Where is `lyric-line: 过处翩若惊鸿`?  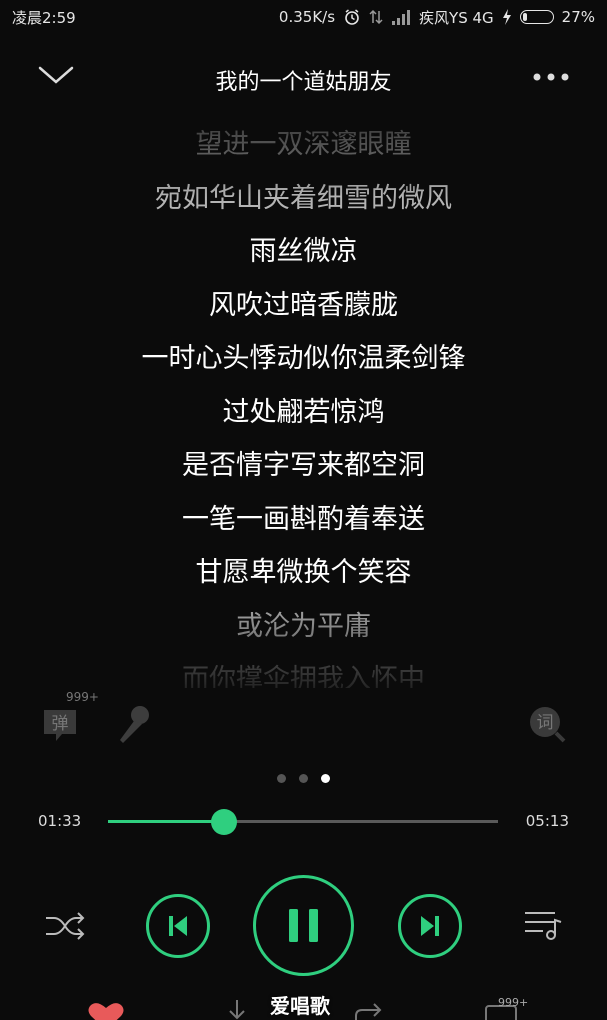
lyric-line: 过处翩若惊鸿 is located at coordinates (303, 412).